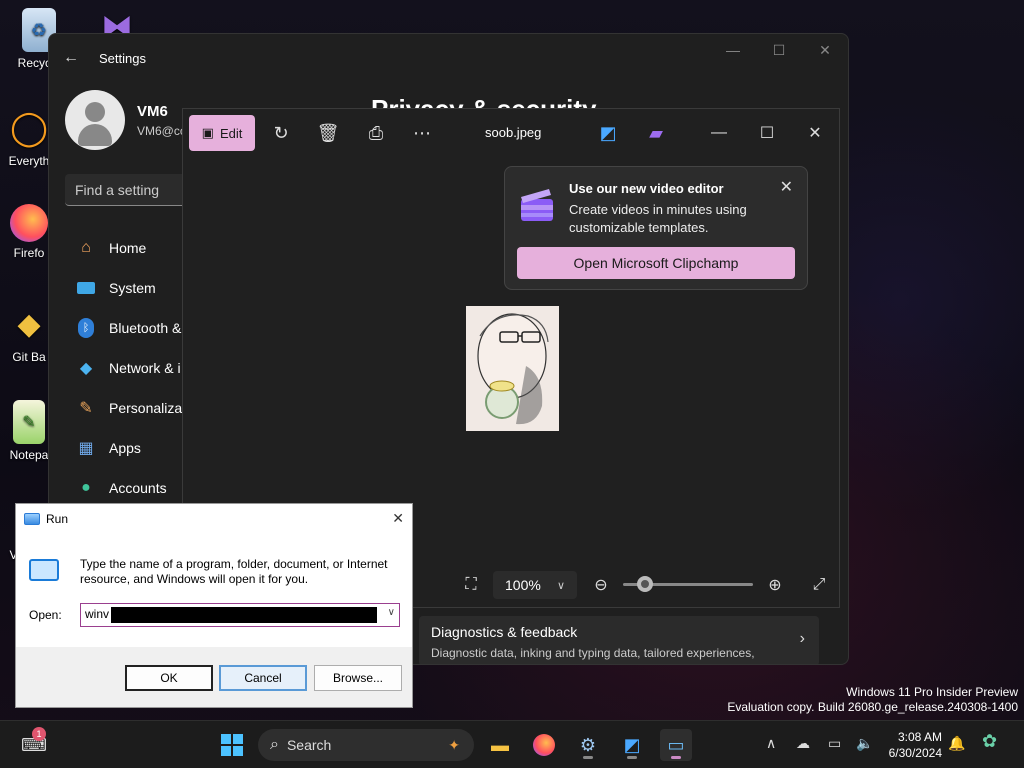  I want to click on nav-item-label: Accounts, so click(138, 488).